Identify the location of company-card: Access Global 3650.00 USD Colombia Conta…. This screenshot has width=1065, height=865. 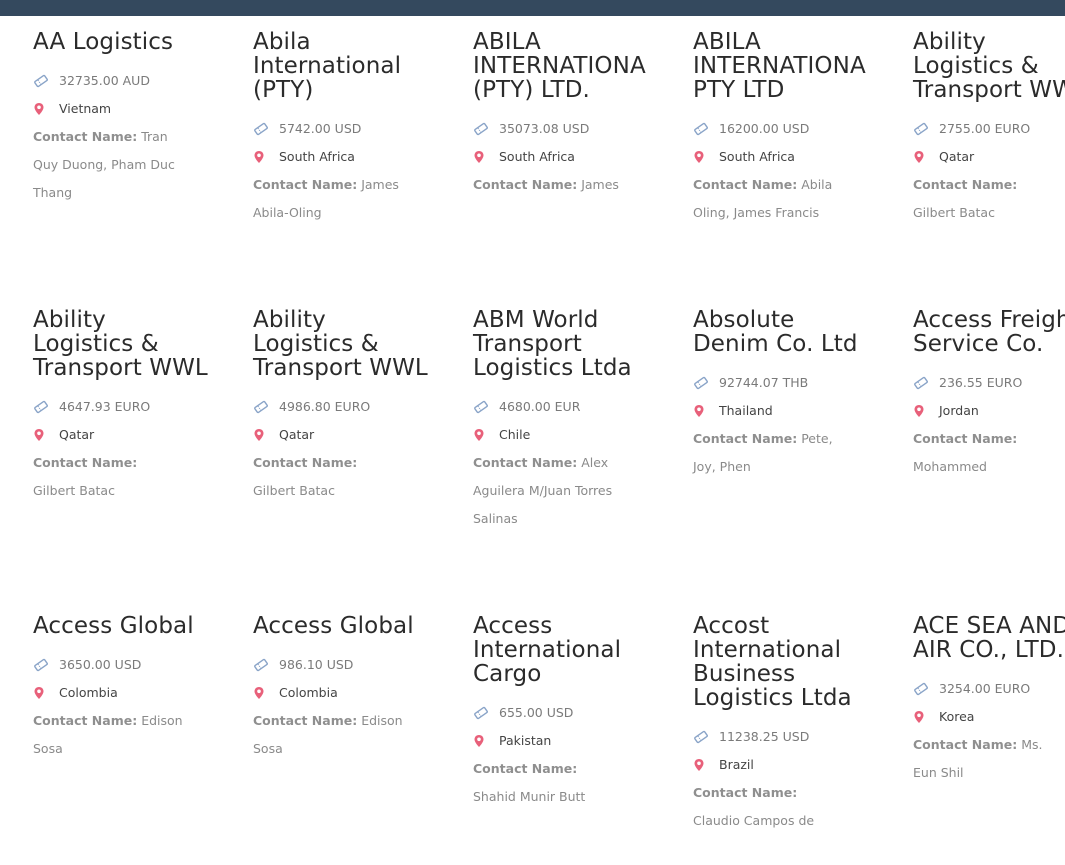
(143, 688).